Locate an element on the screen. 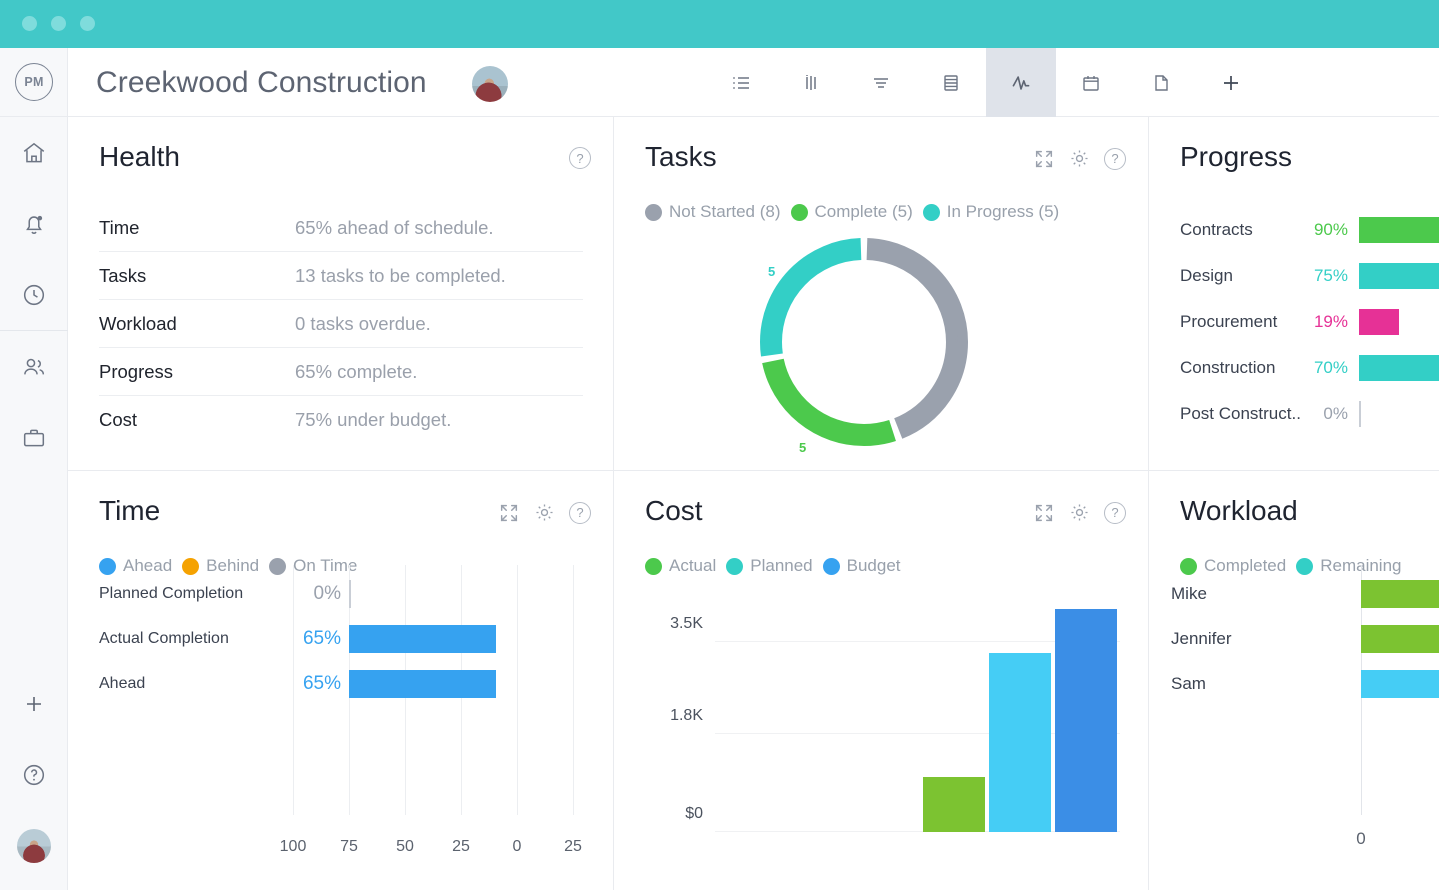 The image size is (1439, 890). tab-files-view is located at coordinates (1161, 82).